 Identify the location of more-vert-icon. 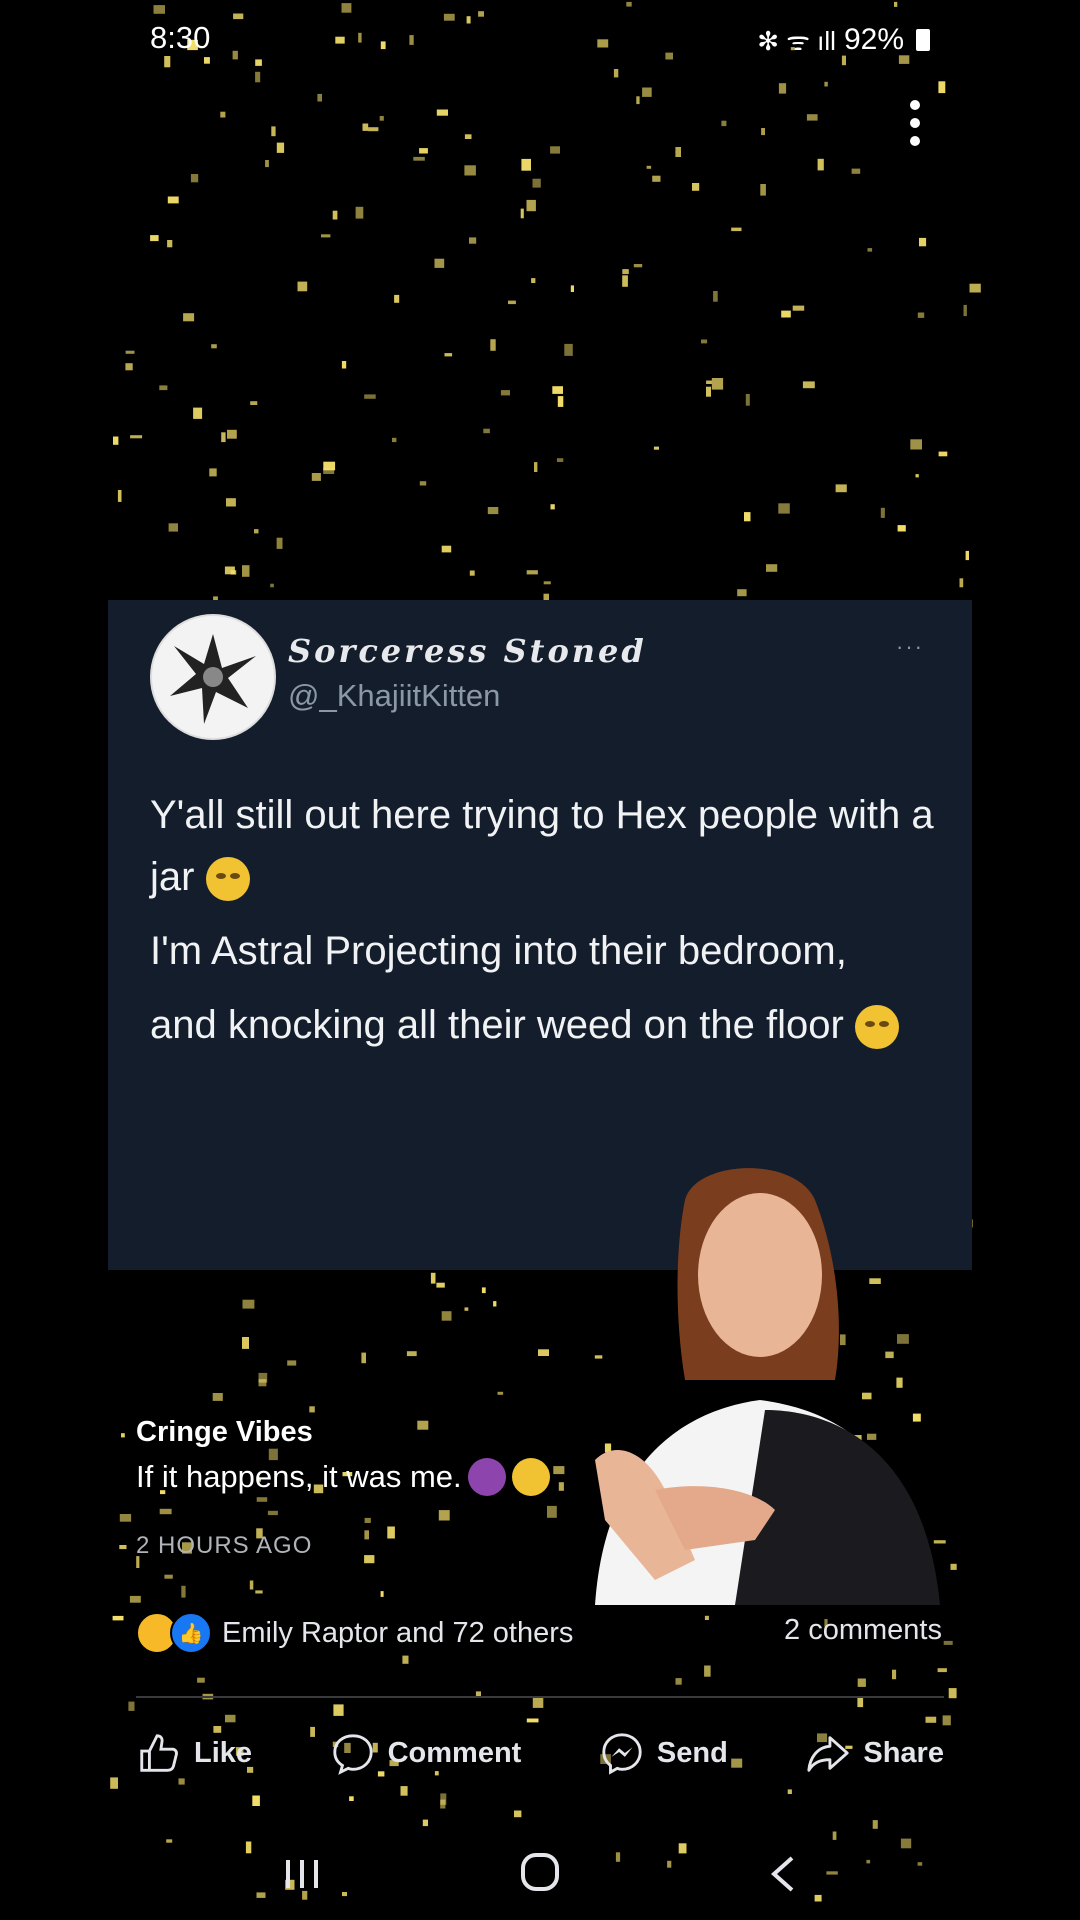
(915, 124).